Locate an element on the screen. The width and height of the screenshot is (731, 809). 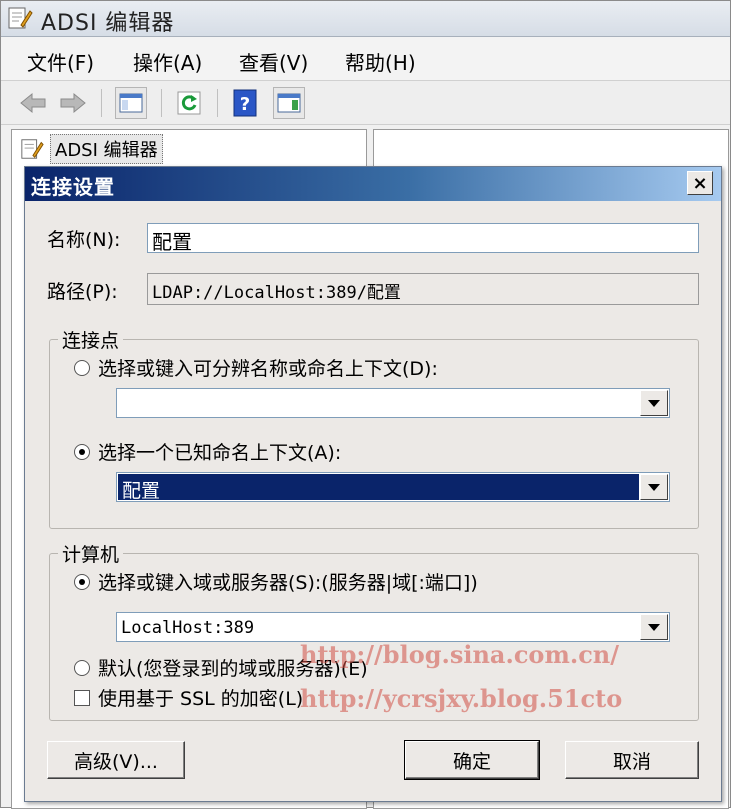
ssl-option: 使用基于 SSL 的加密(L) is located at coordinates (188, 697).